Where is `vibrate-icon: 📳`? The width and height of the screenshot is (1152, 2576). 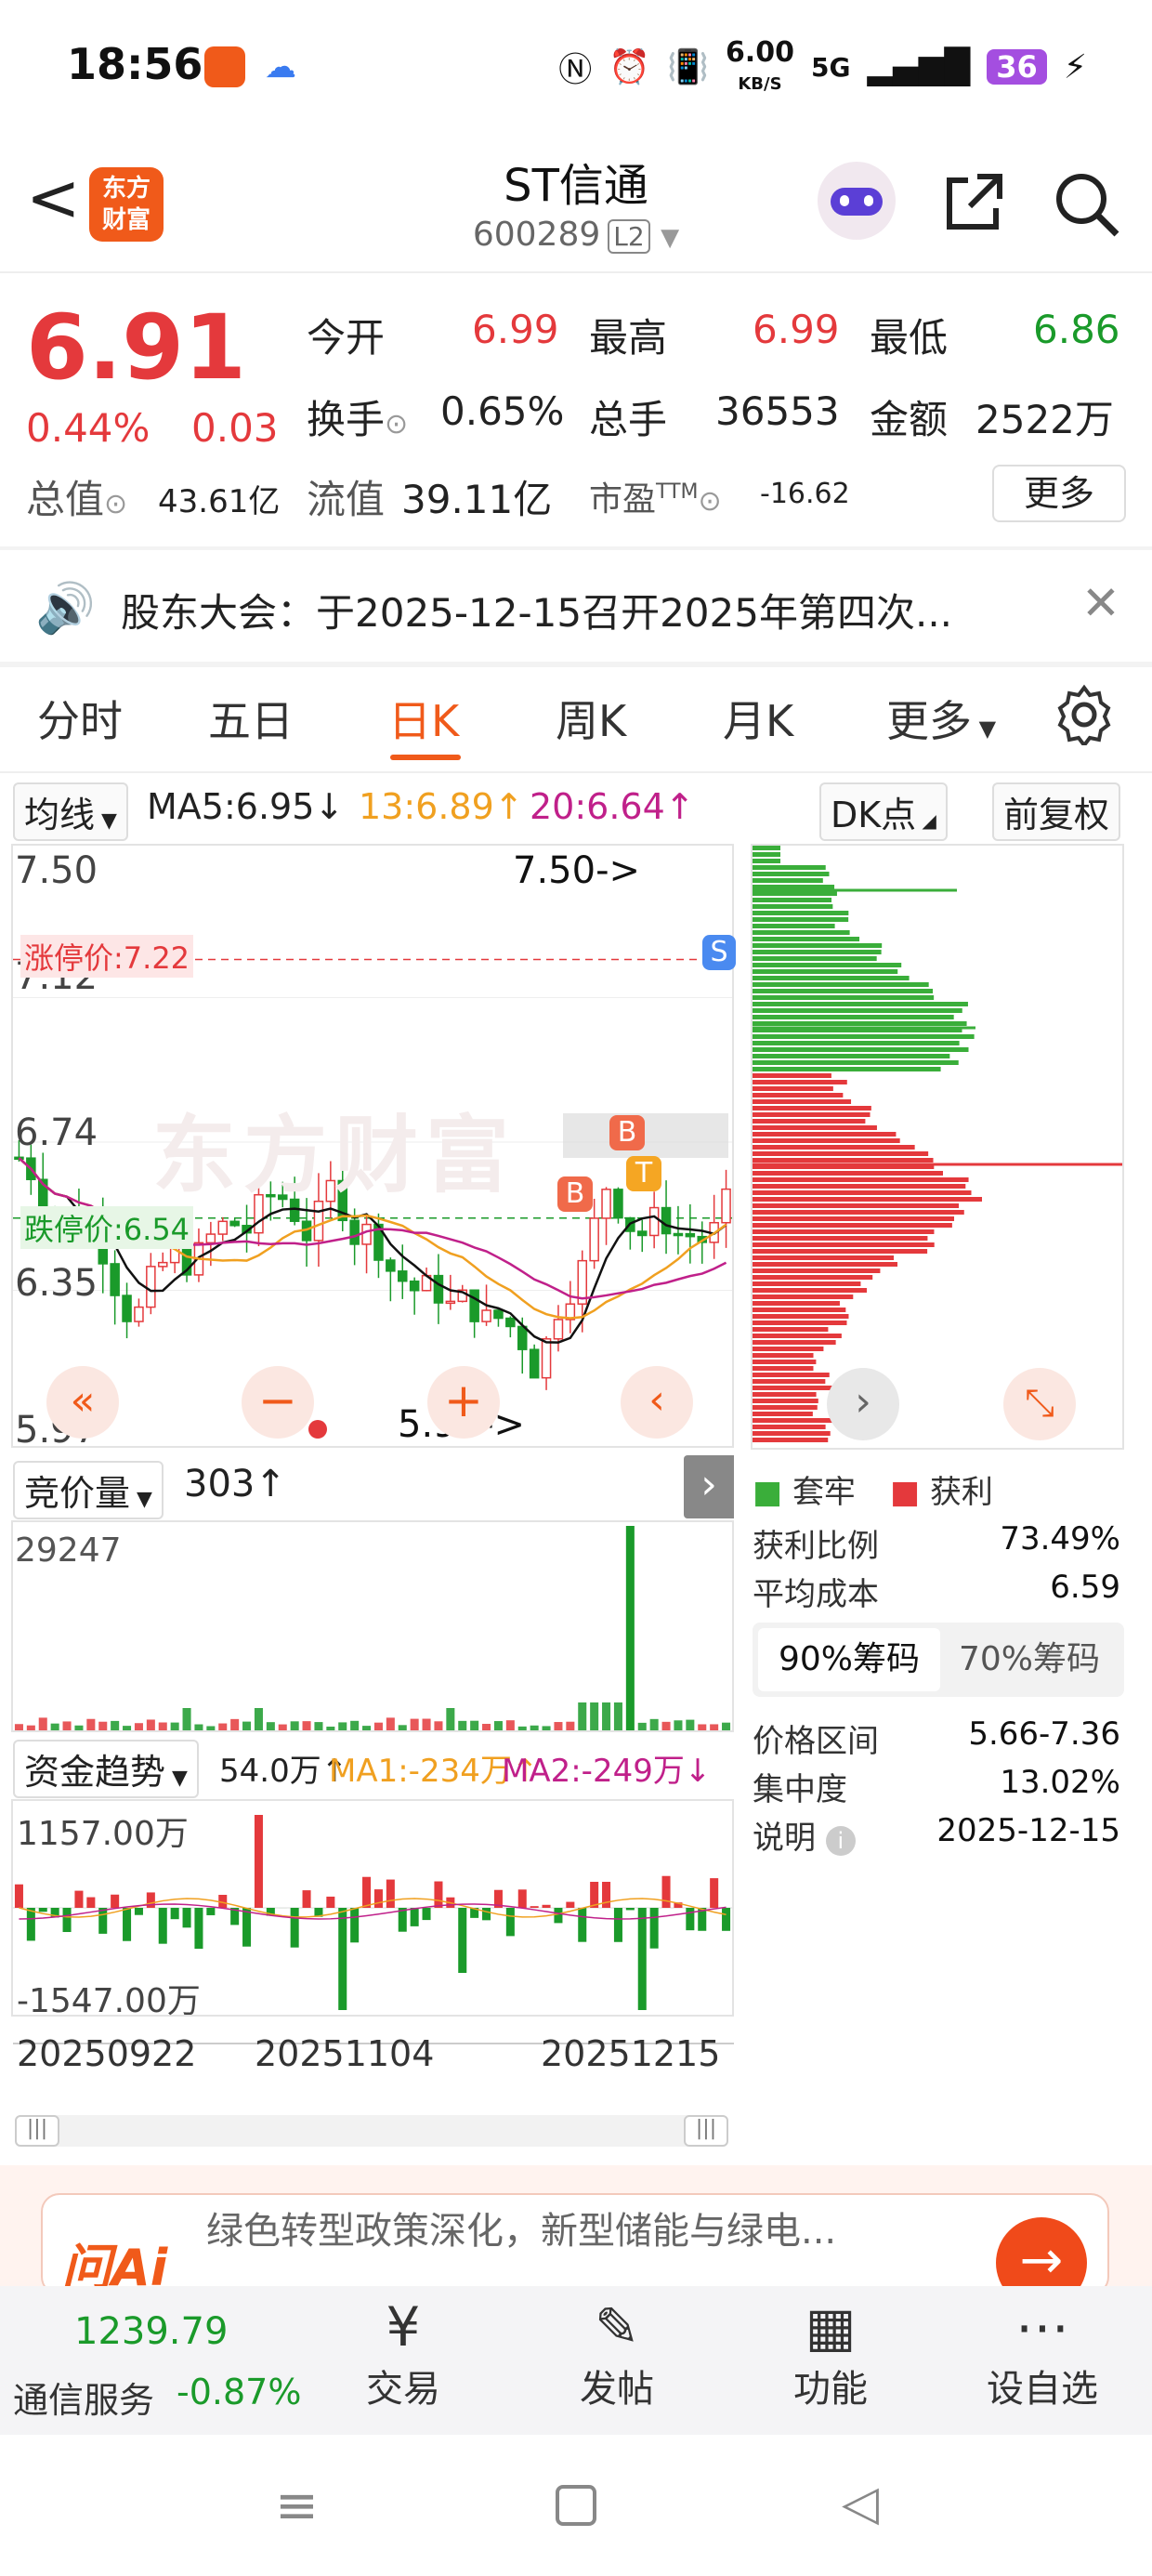
vibrate-icon: 📳 is located at coordinates (688, 67).